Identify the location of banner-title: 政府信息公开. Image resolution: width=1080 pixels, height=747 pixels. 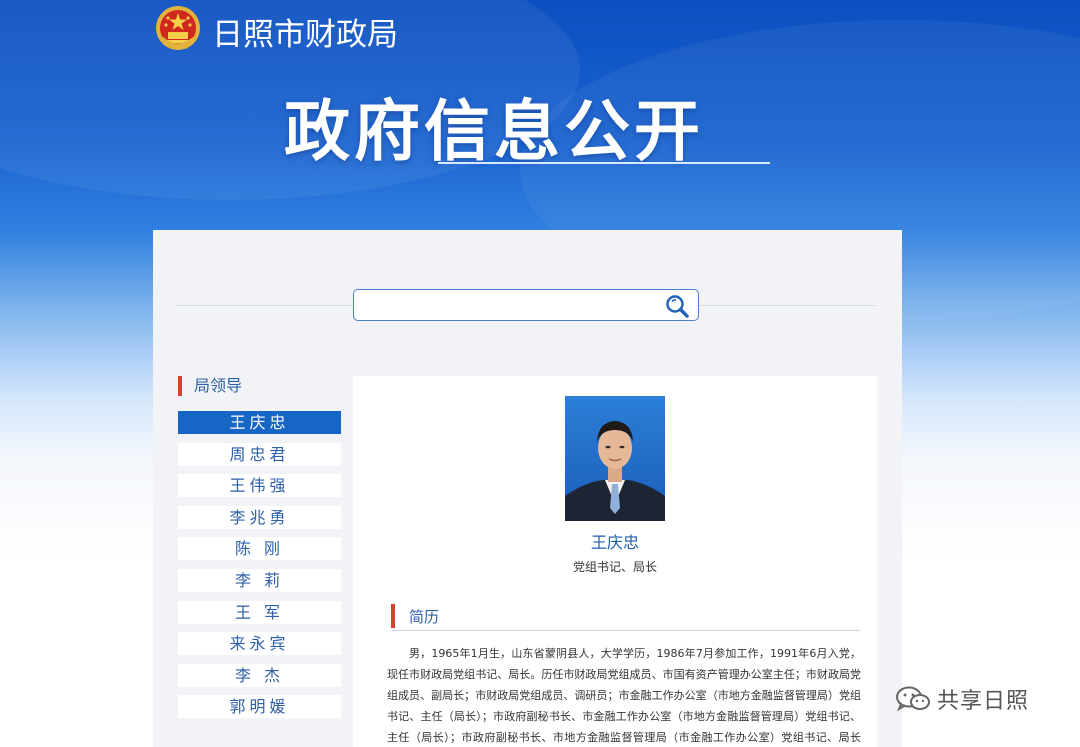
(494, 131).